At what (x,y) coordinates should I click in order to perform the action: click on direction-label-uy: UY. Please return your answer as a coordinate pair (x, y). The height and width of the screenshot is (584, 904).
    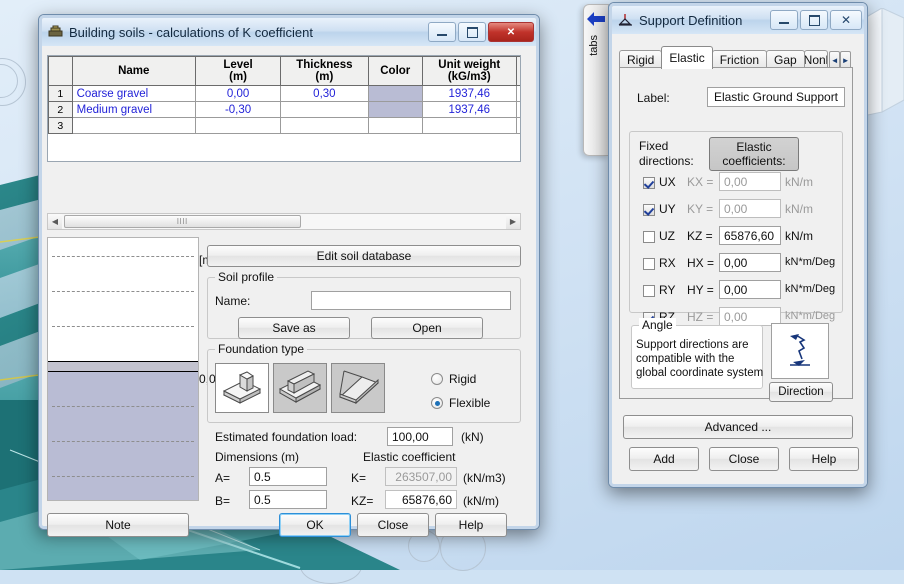
    Looking at the image, I should click on (667, 209).